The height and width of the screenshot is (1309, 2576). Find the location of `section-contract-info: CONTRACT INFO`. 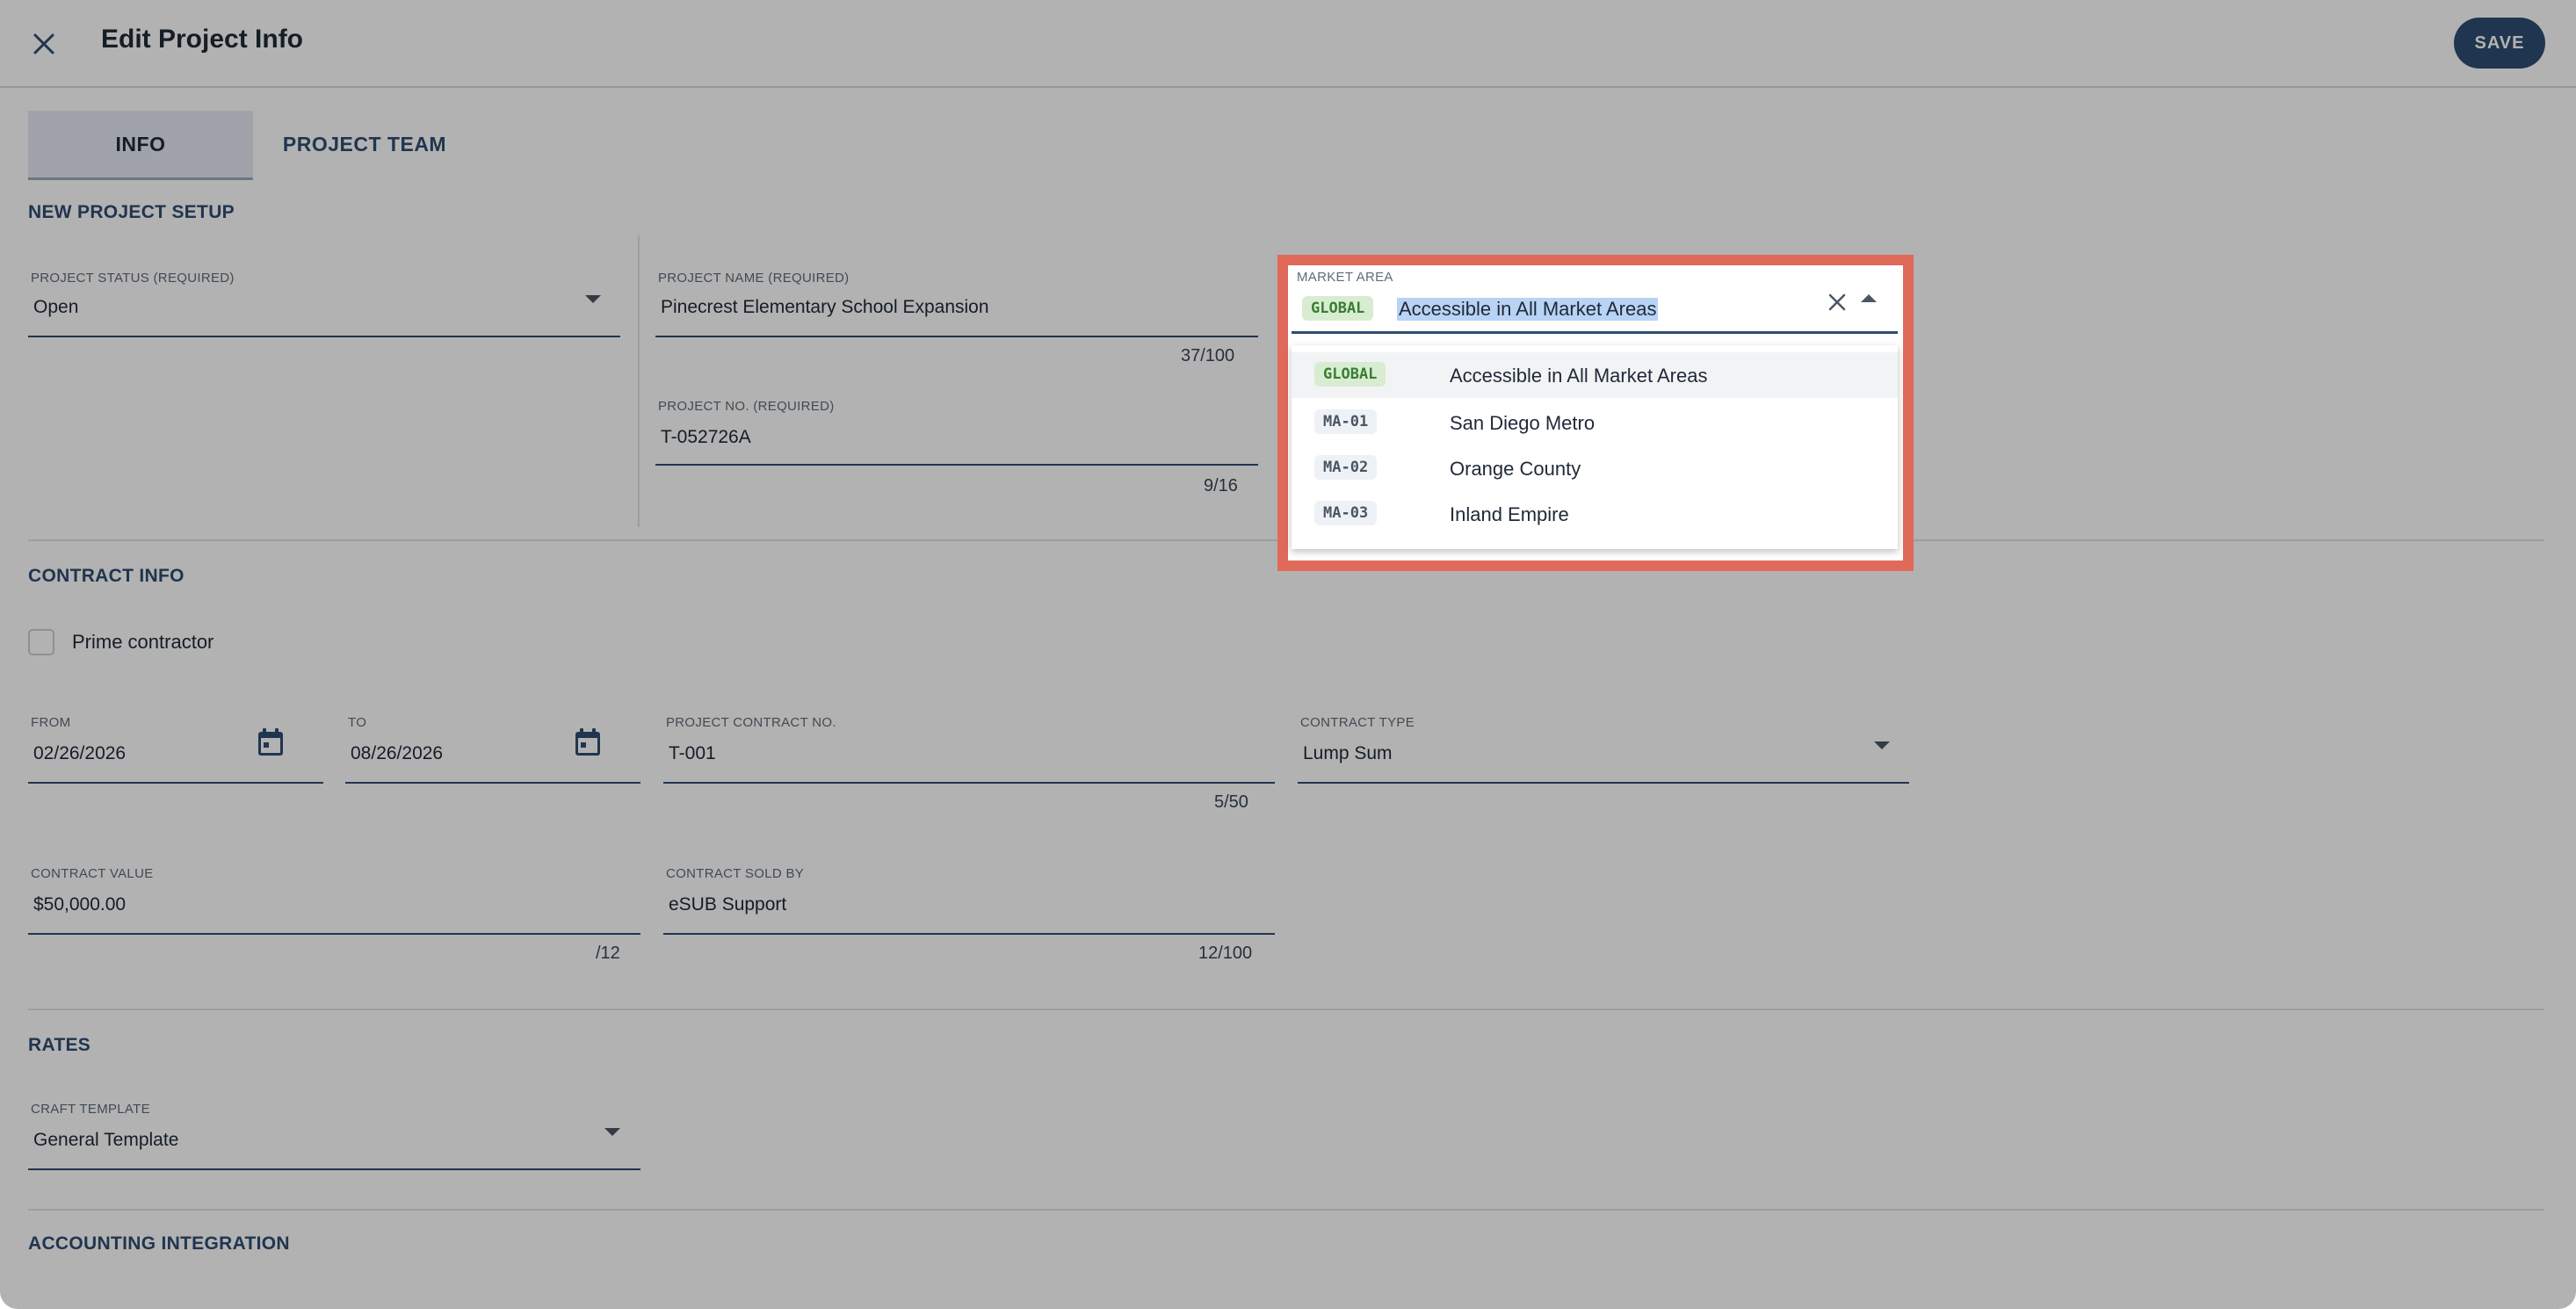

section-contract-info: CONTRACT INFO is located at coordinates (106, 576).